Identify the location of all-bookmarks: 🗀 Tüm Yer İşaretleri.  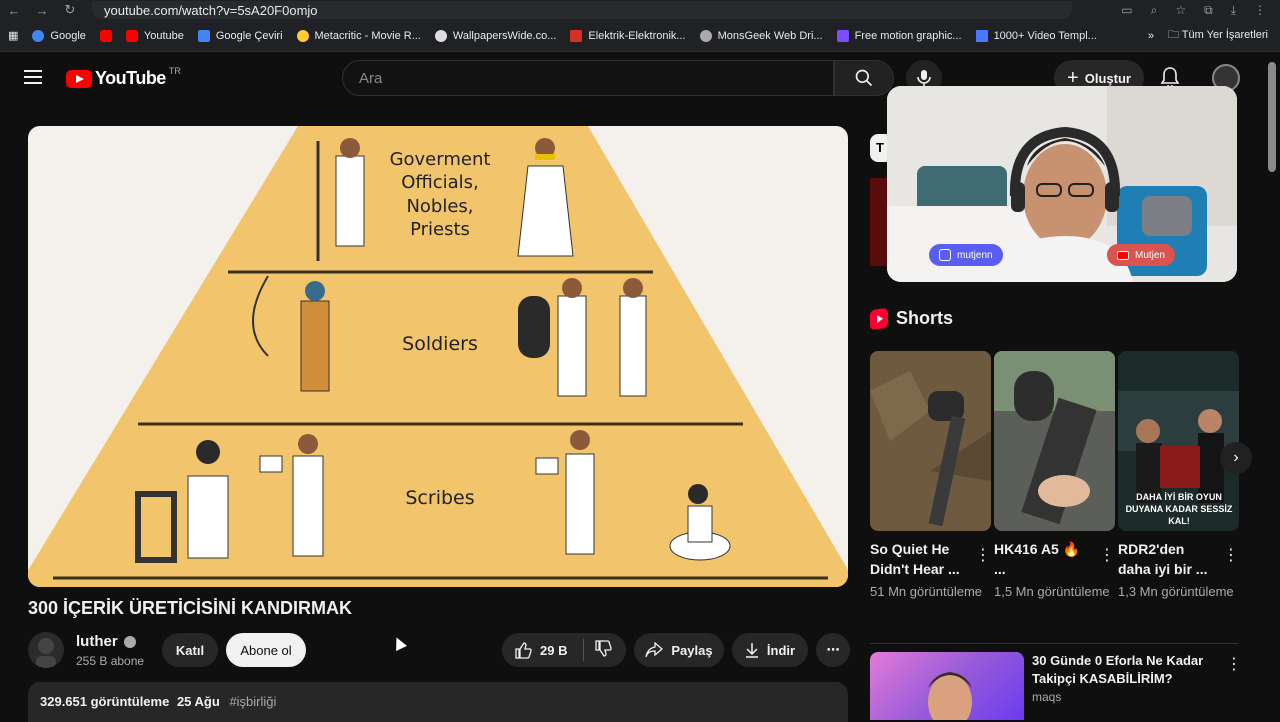
(1218, 35).